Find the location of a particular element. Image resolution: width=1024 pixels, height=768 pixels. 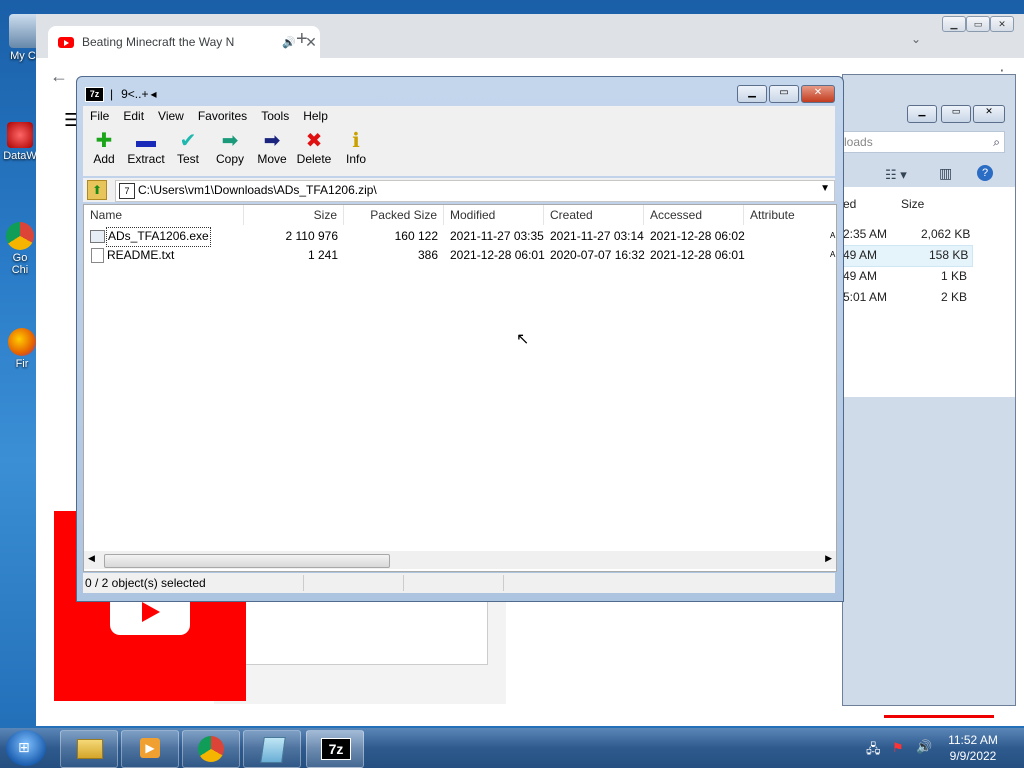

tab-list-chevron-icon: ⌄ is located at coordinates (916, 39).